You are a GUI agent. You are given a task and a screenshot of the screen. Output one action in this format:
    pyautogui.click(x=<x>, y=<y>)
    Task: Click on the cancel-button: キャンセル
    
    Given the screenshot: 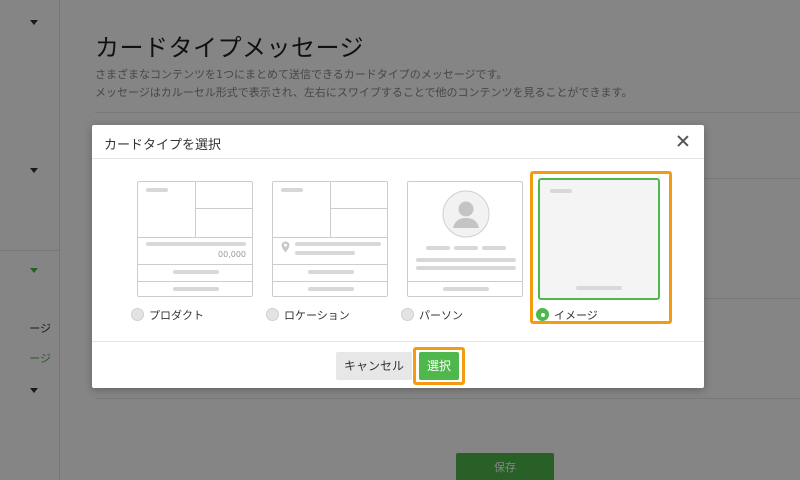 What is the action you would take?
    pyautogui.click(x=374, y=366)
    